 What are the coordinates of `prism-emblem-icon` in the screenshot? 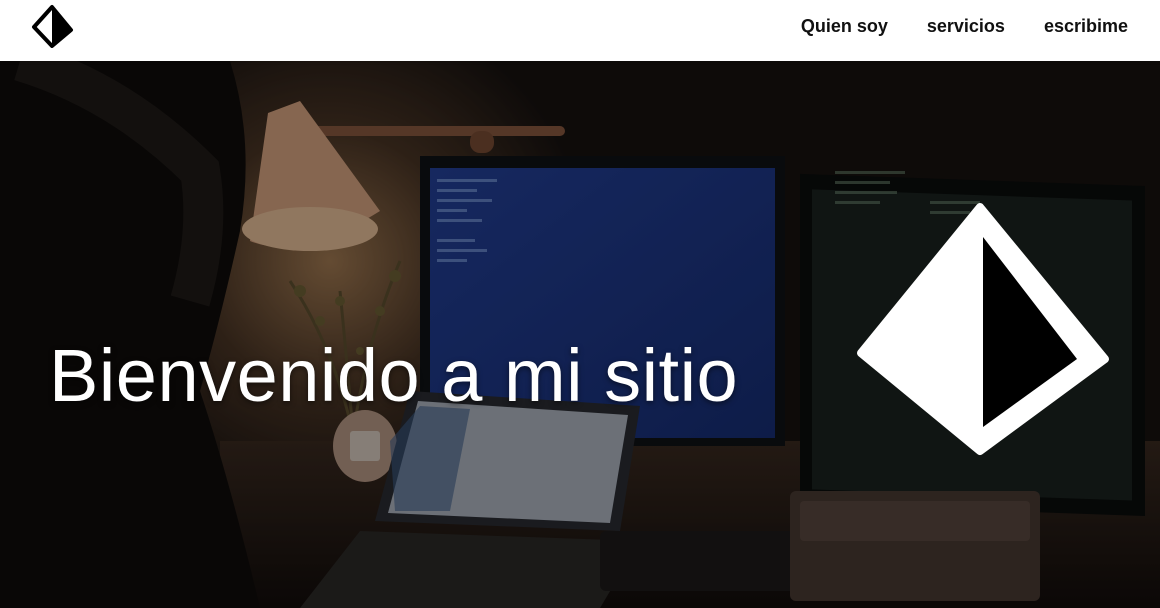 It's located at (983, 329).